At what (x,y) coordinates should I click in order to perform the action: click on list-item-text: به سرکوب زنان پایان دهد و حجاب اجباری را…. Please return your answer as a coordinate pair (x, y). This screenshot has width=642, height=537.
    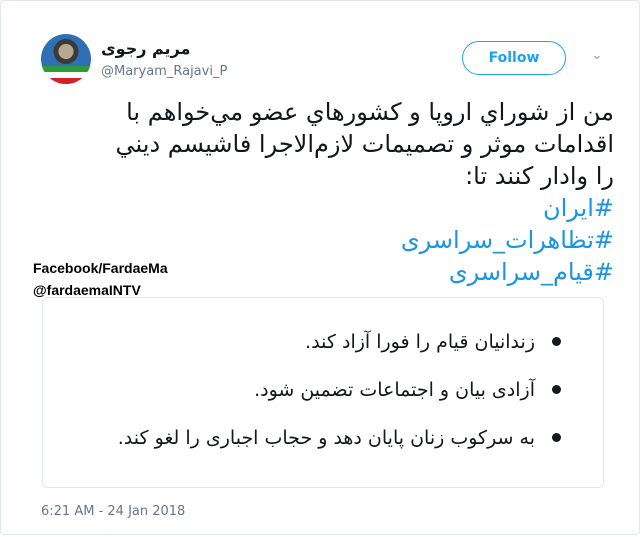
    Looking at the image, I should click on (326, 438).